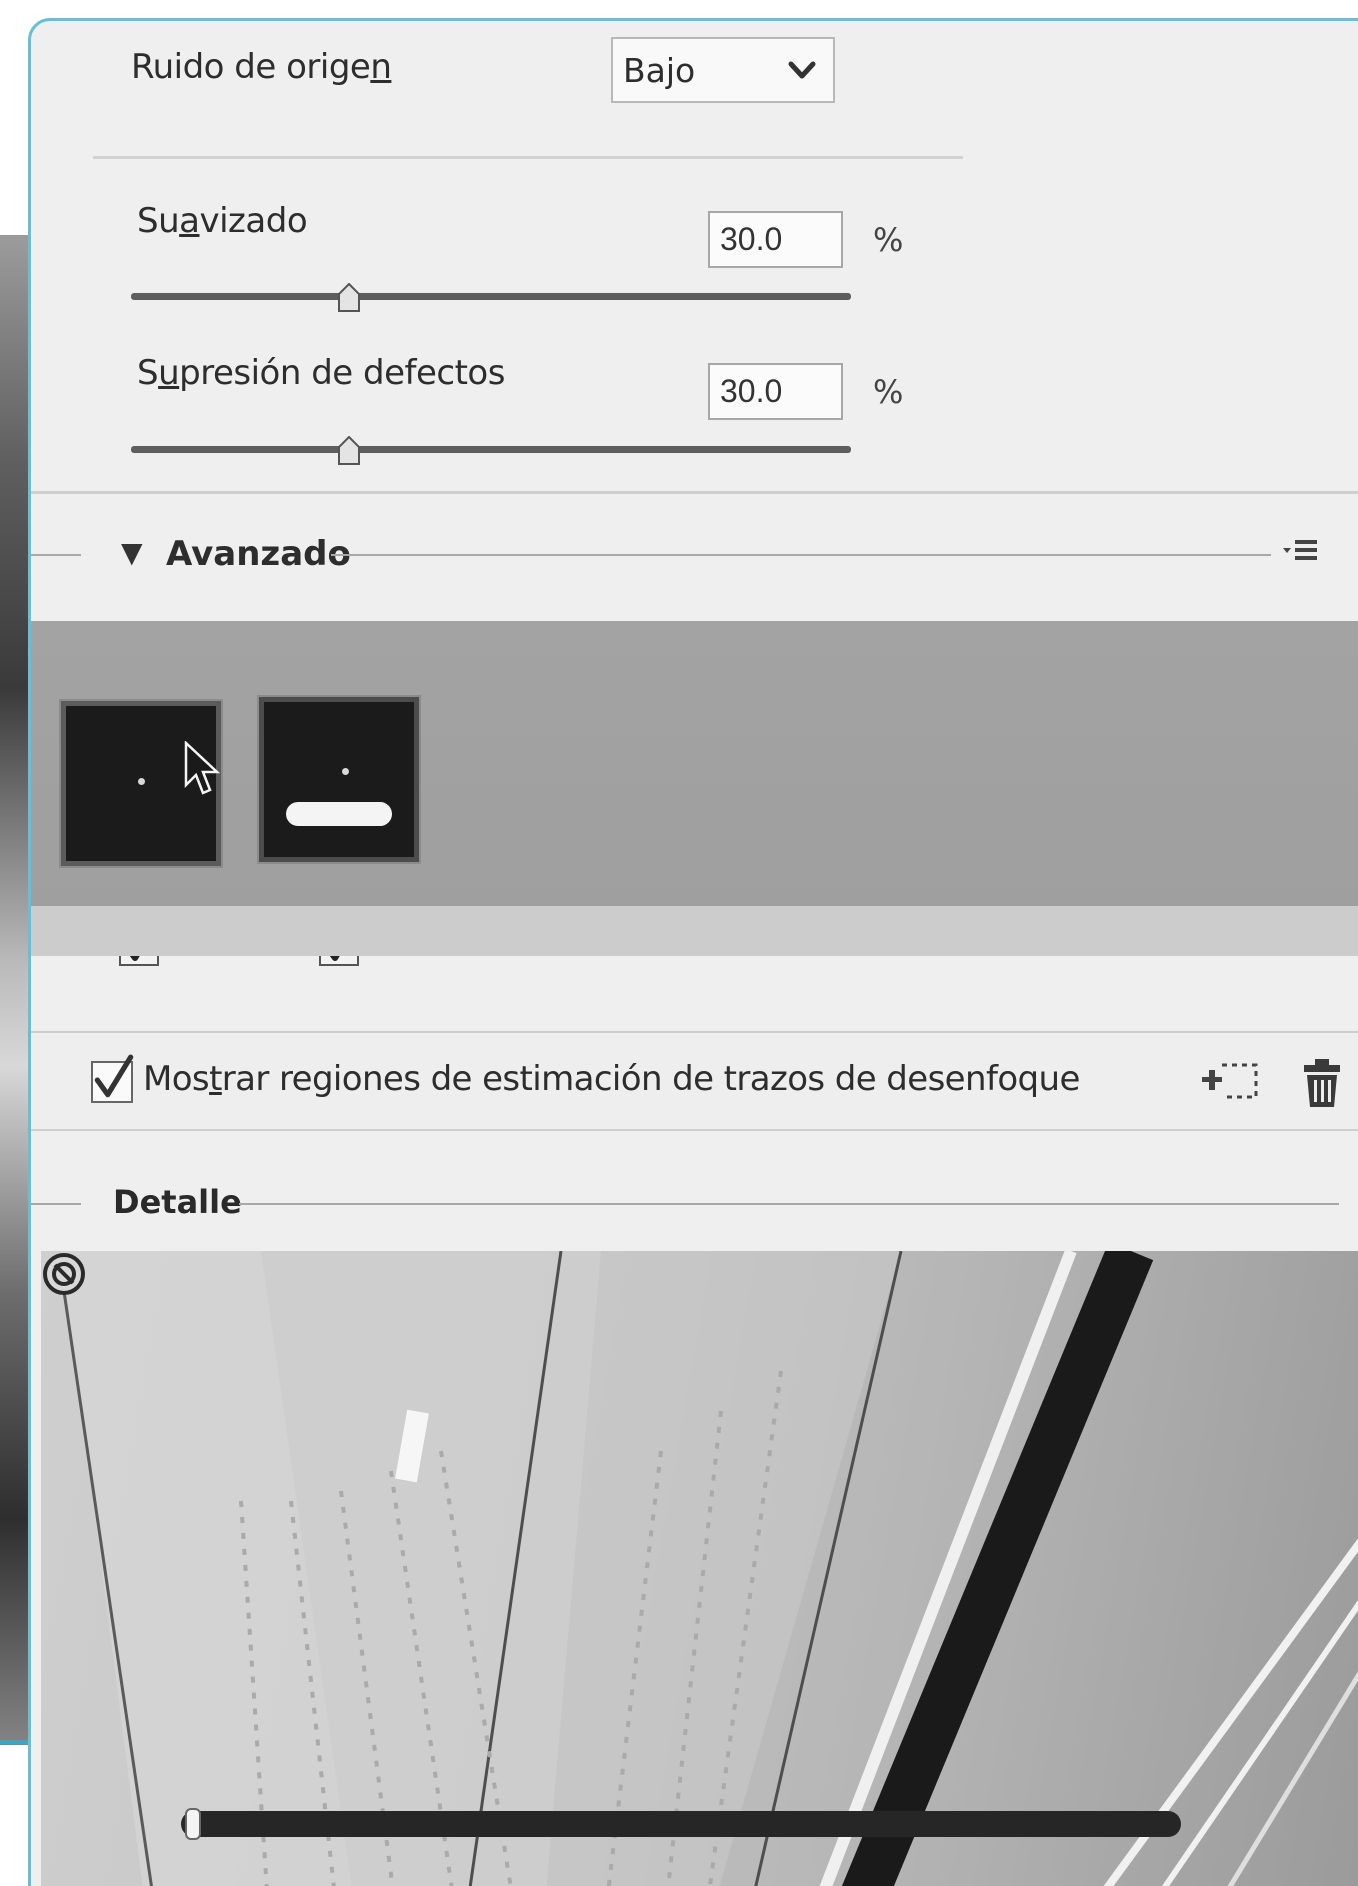 This screenshot has width=1358, height=1886. Describe the element at coordinates (321, 373) in the screenshot. I see `artifact-suppression-label: Supresión de defectos` at that location.